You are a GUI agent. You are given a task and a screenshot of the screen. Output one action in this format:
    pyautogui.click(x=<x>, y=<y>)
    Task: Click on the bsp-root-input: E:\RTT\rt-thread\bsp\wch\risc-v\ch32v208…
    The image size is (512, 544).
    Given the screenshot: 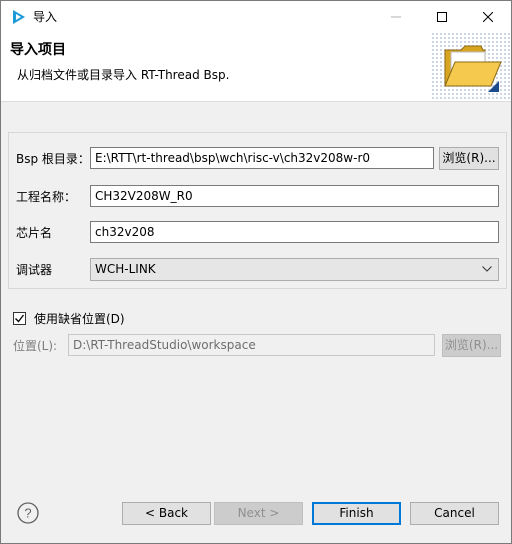 What is the action you would take?
    pyautogui.click(x=262, y=158)
    